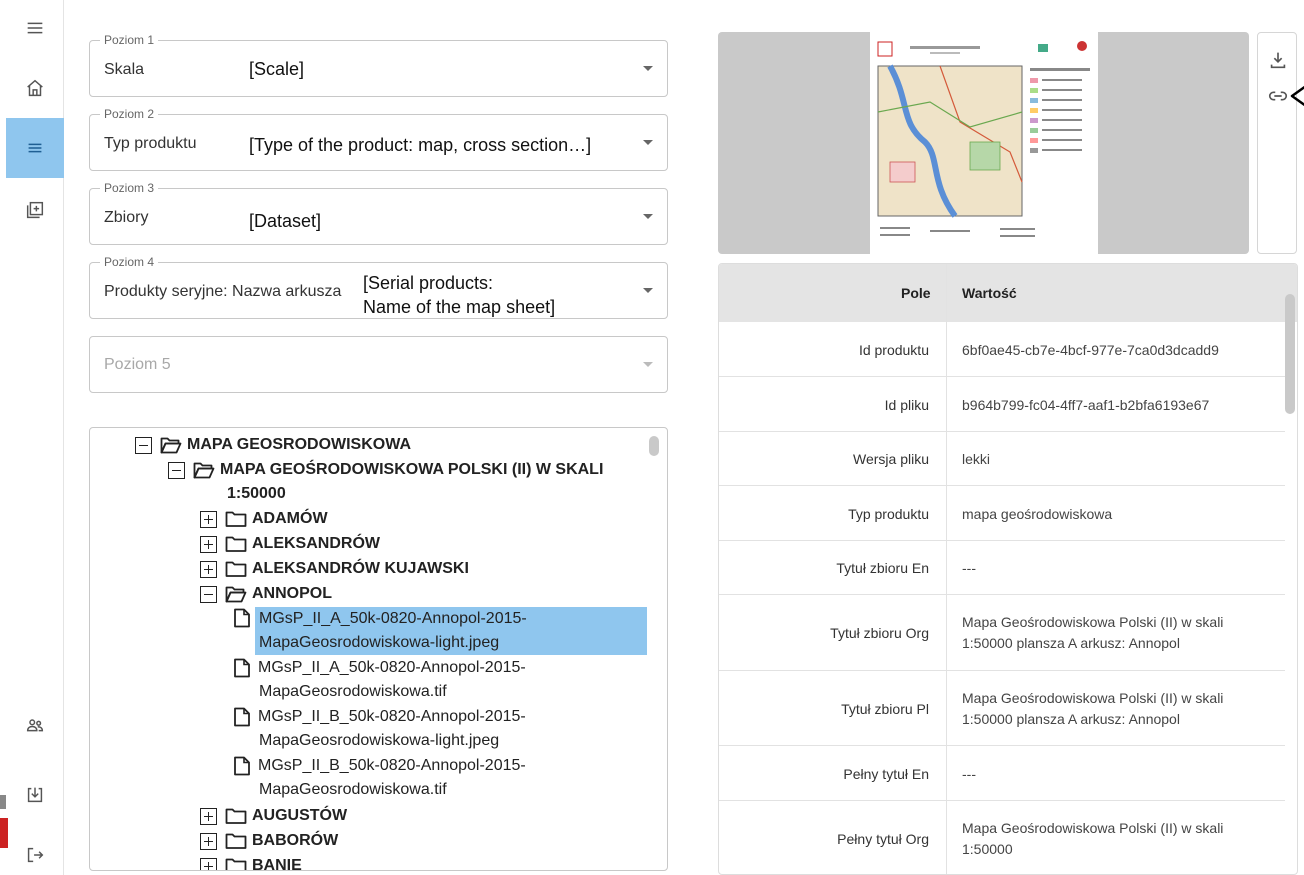 The height and width of the screenshot is (875, 1304). I want to click on list-icon, so click(35, 148).